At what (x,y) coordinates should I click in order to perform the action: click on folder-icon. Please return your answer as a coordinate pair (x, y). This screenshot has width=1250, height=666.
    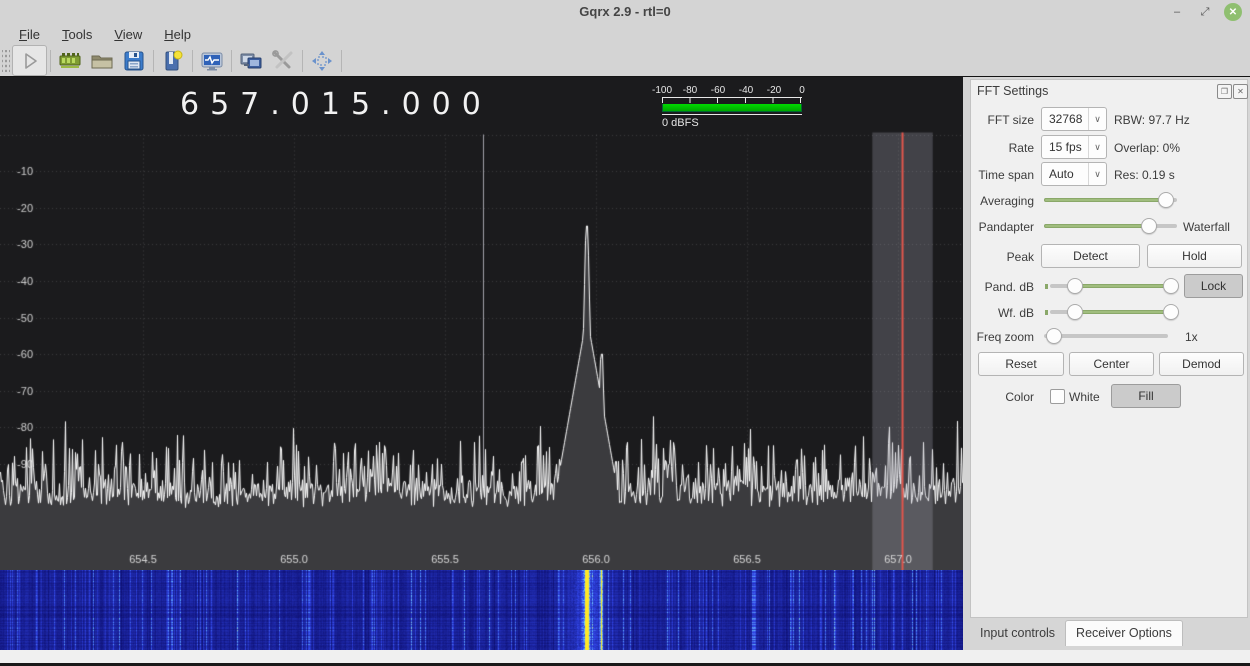
    Looking at the image, I should click on (102, 61).